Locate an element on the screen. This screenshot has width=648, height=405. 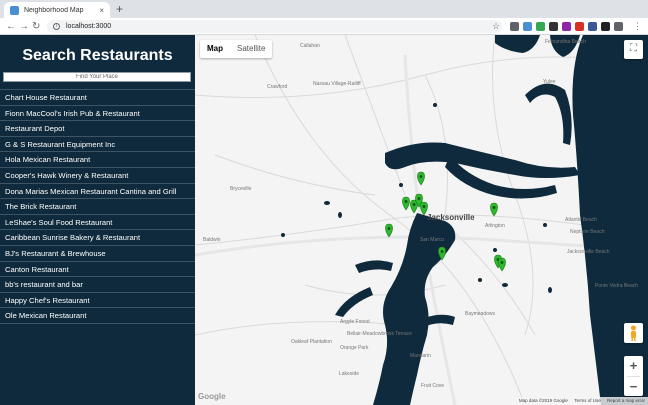
tab-title: Neighborhood Map is located at coordinates (54, 10).